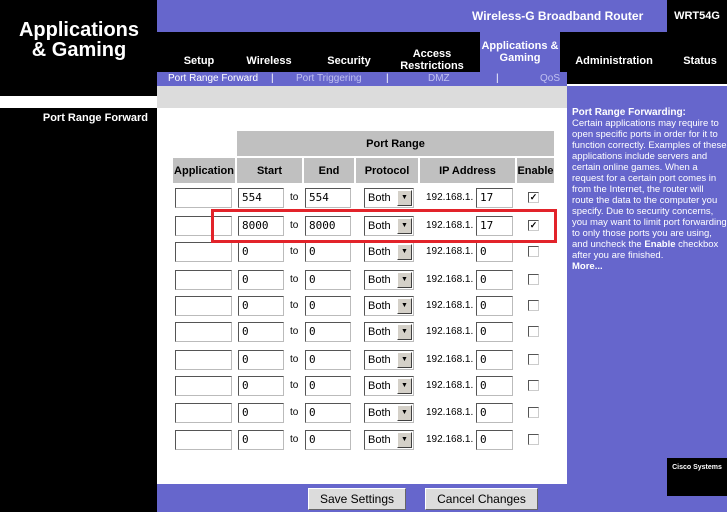 Image resolution: width=727 pixels, height=512 pixels. Describe the element at coordinates (535, 170) in the screenshot. I see `col-enable: Enable` at that location.